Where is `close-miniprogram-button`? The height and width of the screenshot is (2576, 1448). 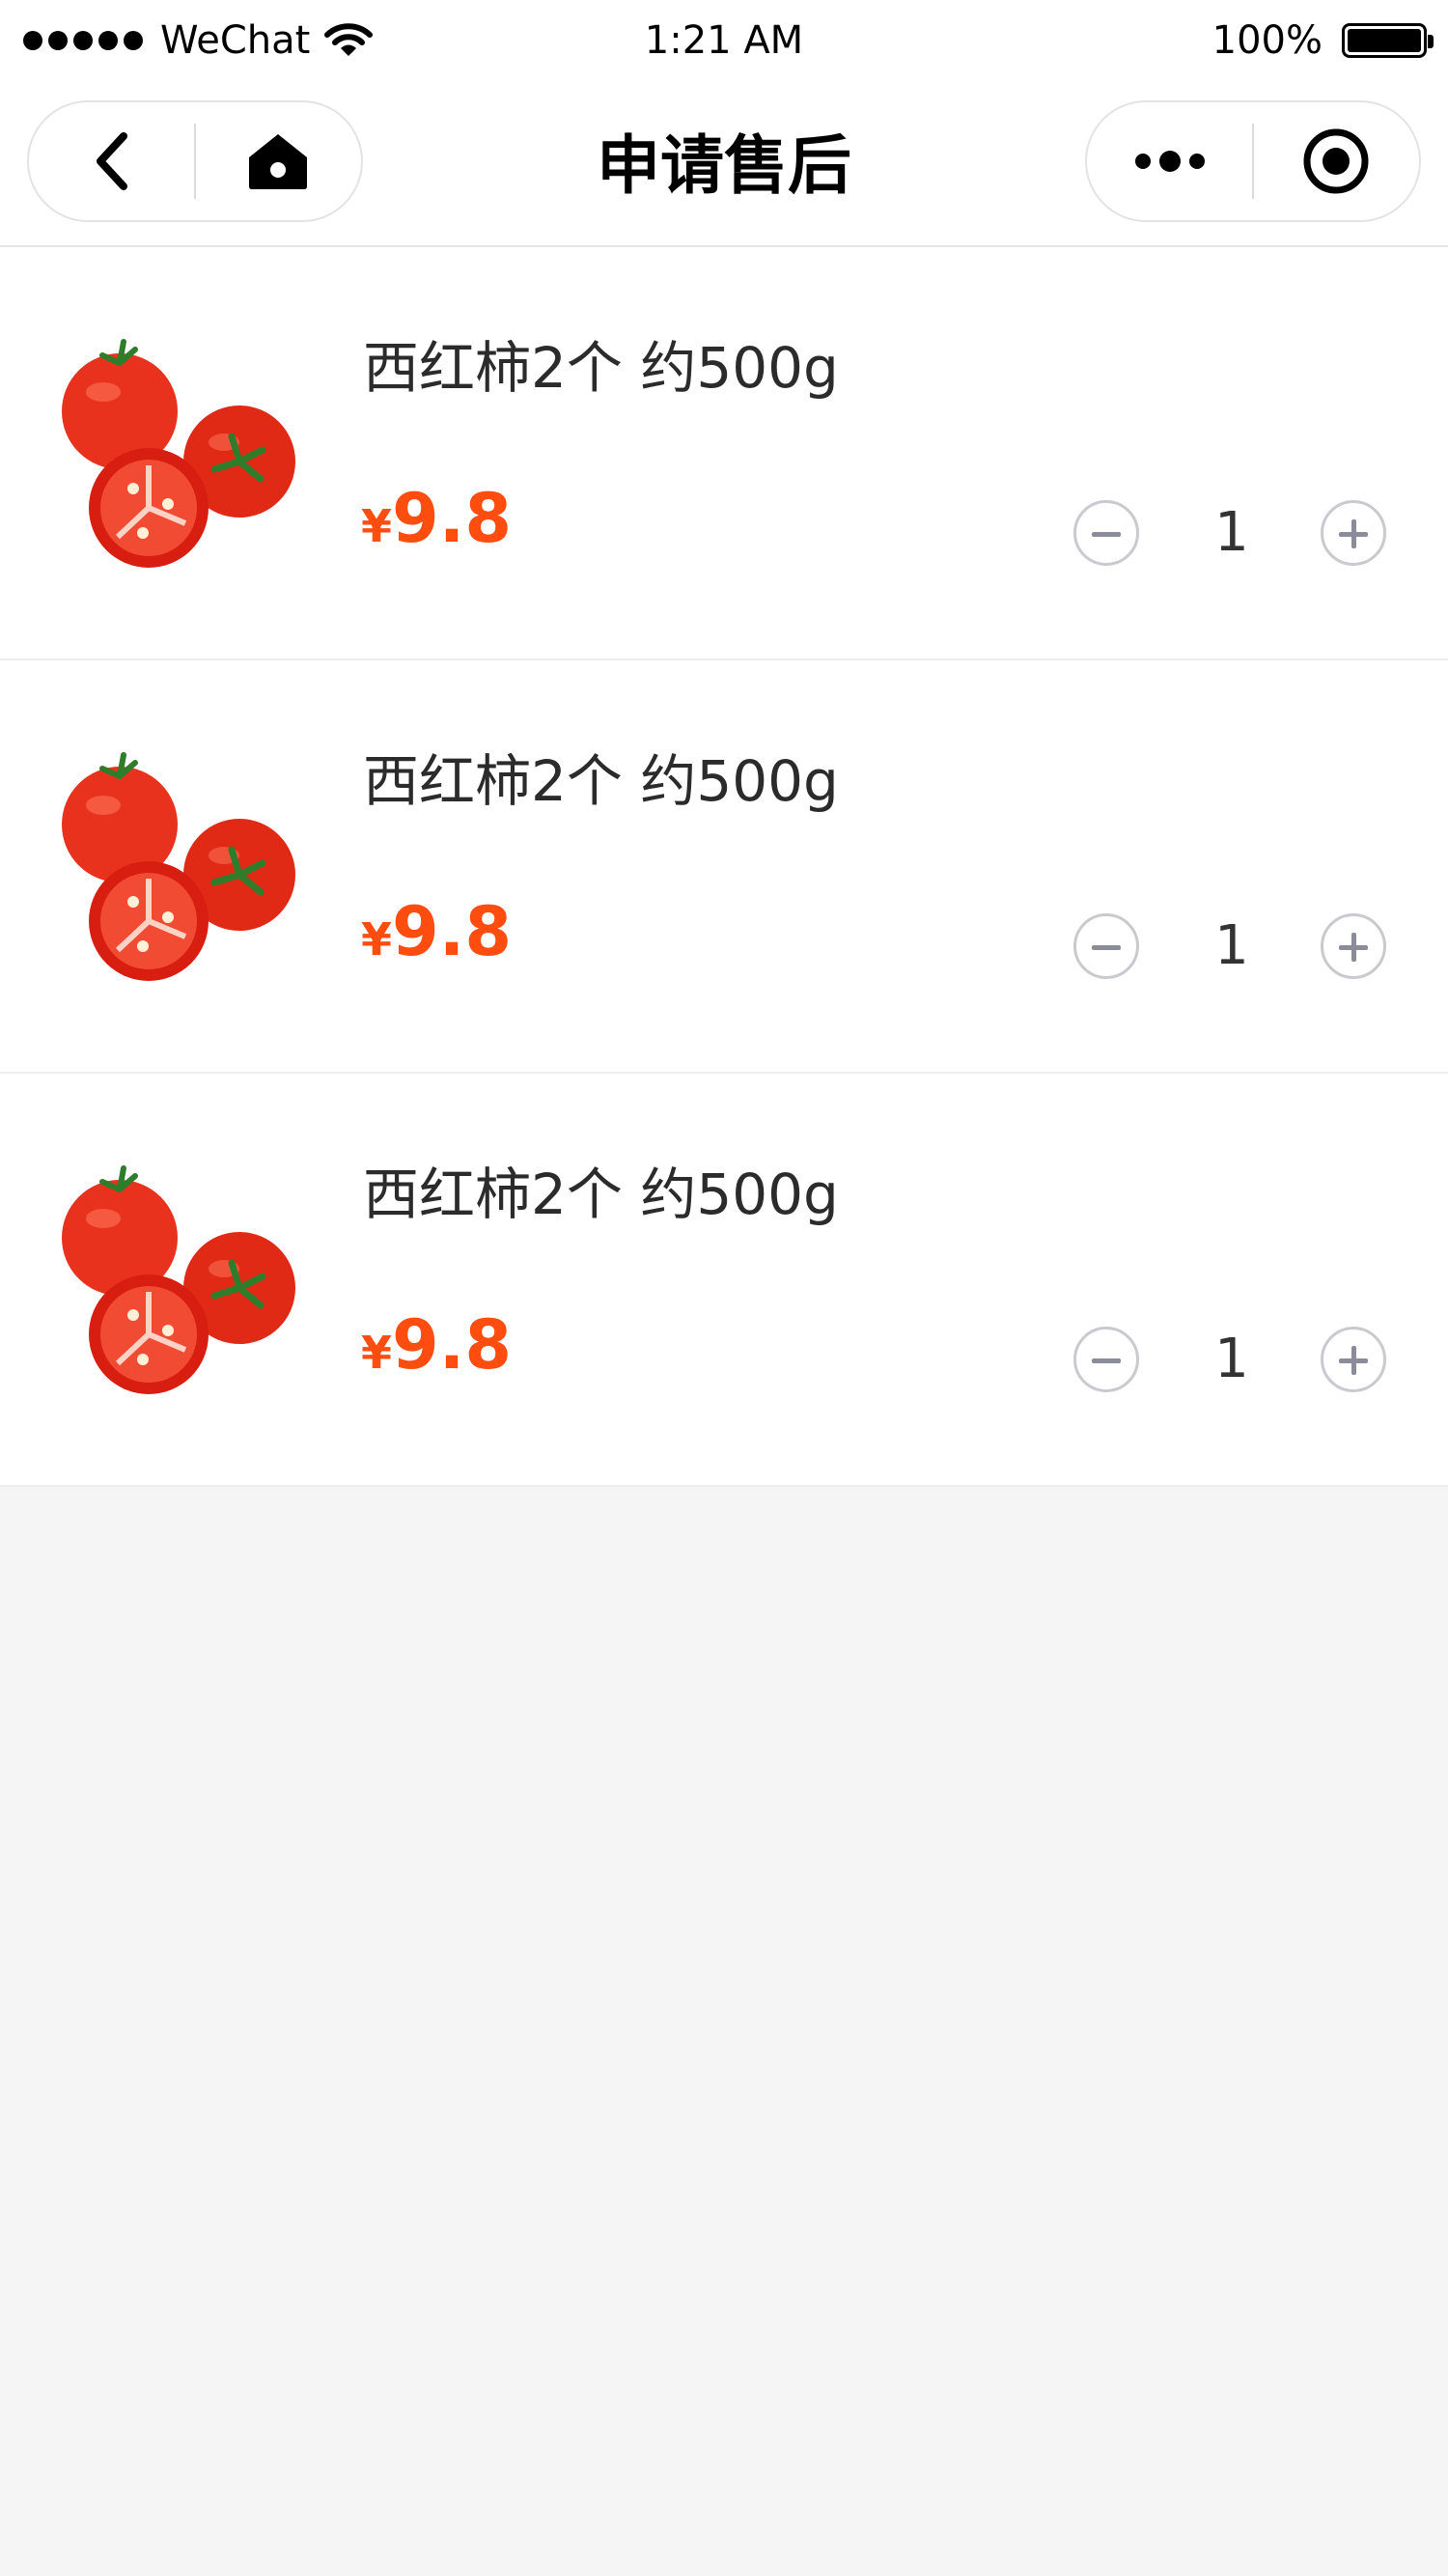 close-miniprogram-button is located at coordinates (1337, 161).